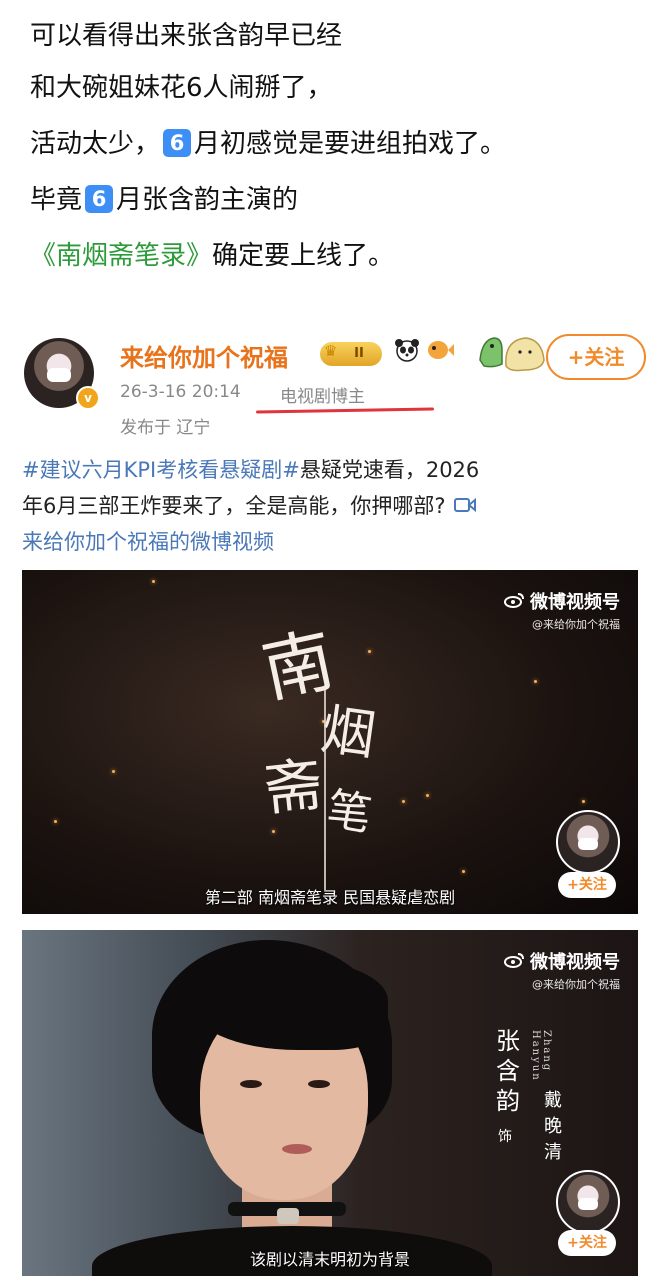 Image resolution: width=659 pixels, height=1280 pixels. Describe the element at coordinates (95, 144) in the screenshot. I see `intro-line-3-part-a: 活动太少，` at that location.